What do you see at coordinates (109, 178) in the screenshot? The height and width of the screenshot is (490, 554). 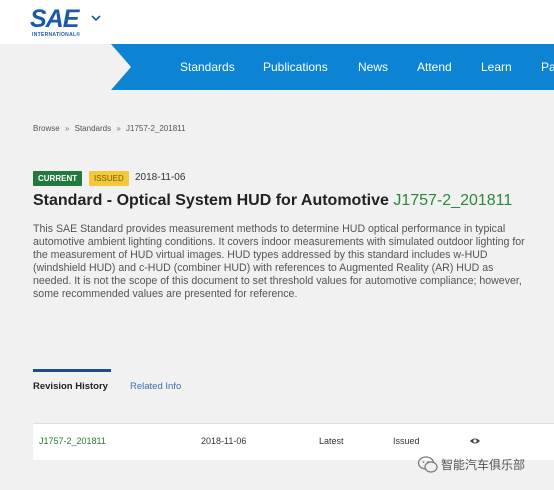 I see `status-badge-issued: ISSUED` at bounding box center [109, 178].